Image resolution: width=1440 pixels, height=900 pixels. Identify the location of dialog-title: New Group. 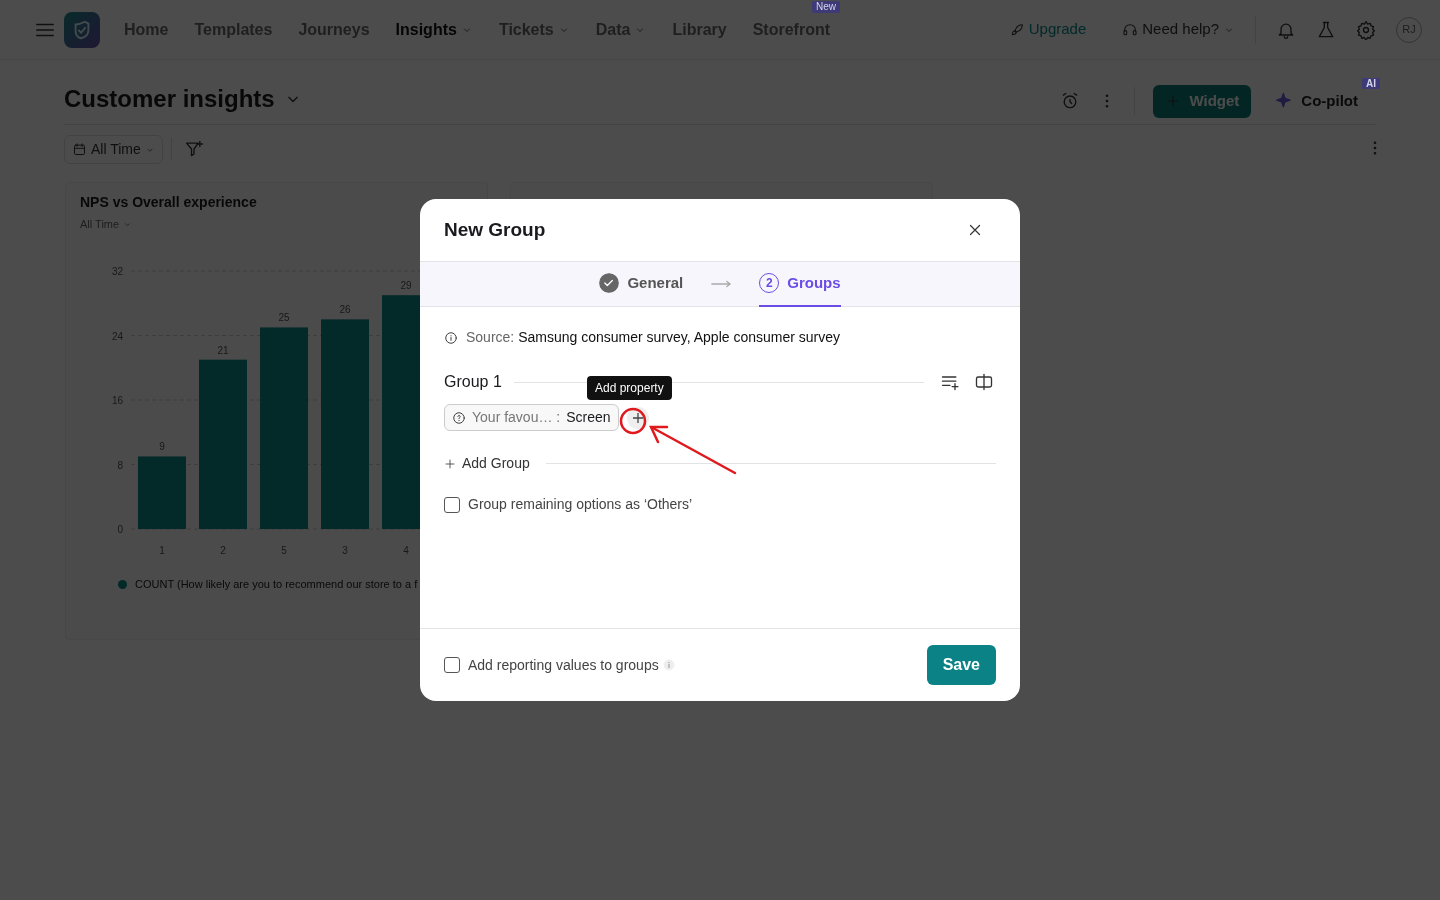
(495, 230).